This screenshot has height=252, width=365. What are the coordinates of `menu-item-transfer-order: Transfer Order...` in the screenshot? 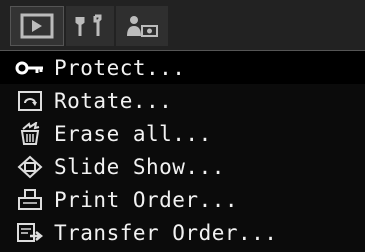 It's located at (182, 232).